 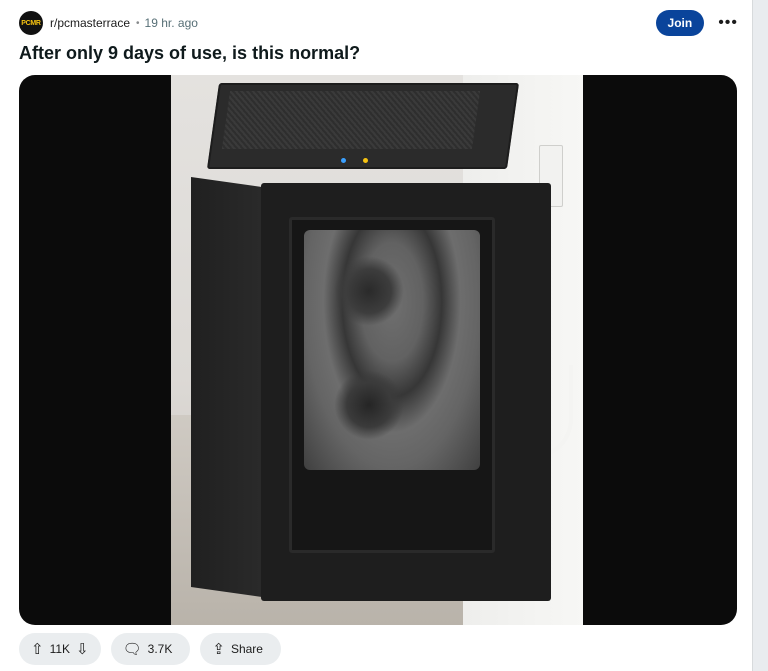 I want to click on led-yellow, so click(x=365, y=160).